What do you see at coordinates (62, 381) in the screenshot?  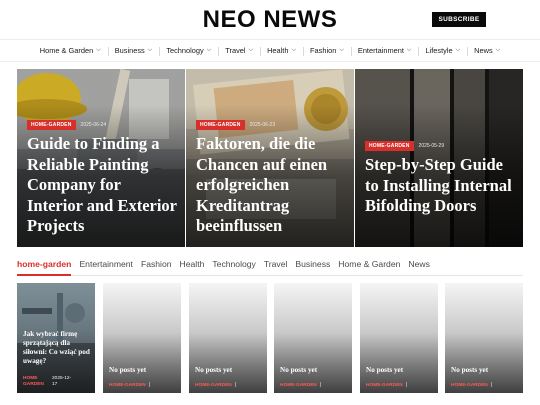 I see `post-date: 2025-12-17` at bounding box center [62, 381].